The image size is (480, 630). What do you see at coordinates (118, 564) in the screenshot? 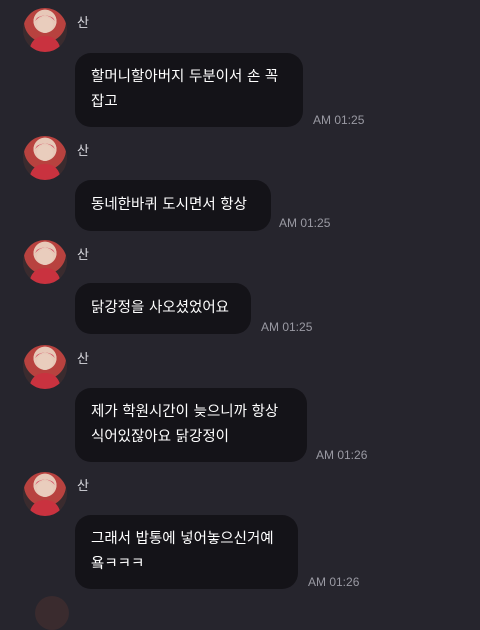
I see `message-line: 욬ㅋㅋㅋ` at bounding box center [118, 564].